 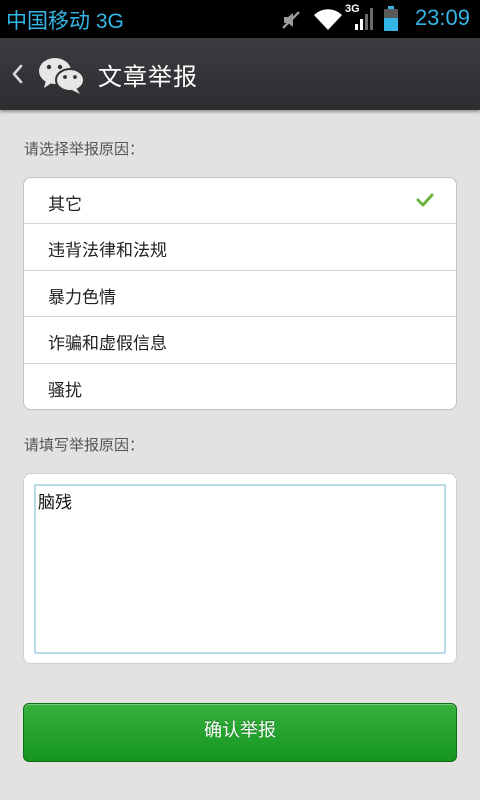 What do you see at coordinates (425, 202) in the screenshot?
I see `checkmark-icon` at bounding box center [425, 202].